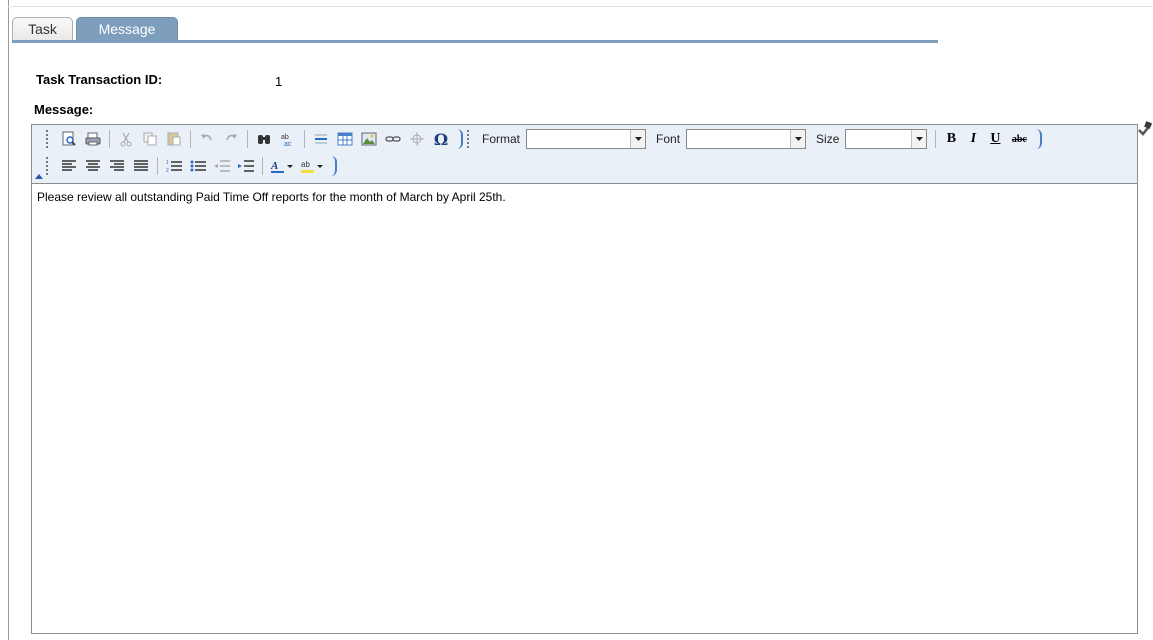 The image size is (1153, 640). Describe the element at coordinates (198, 166) in the screenshot. I see `bullet-list-icon` at that location.